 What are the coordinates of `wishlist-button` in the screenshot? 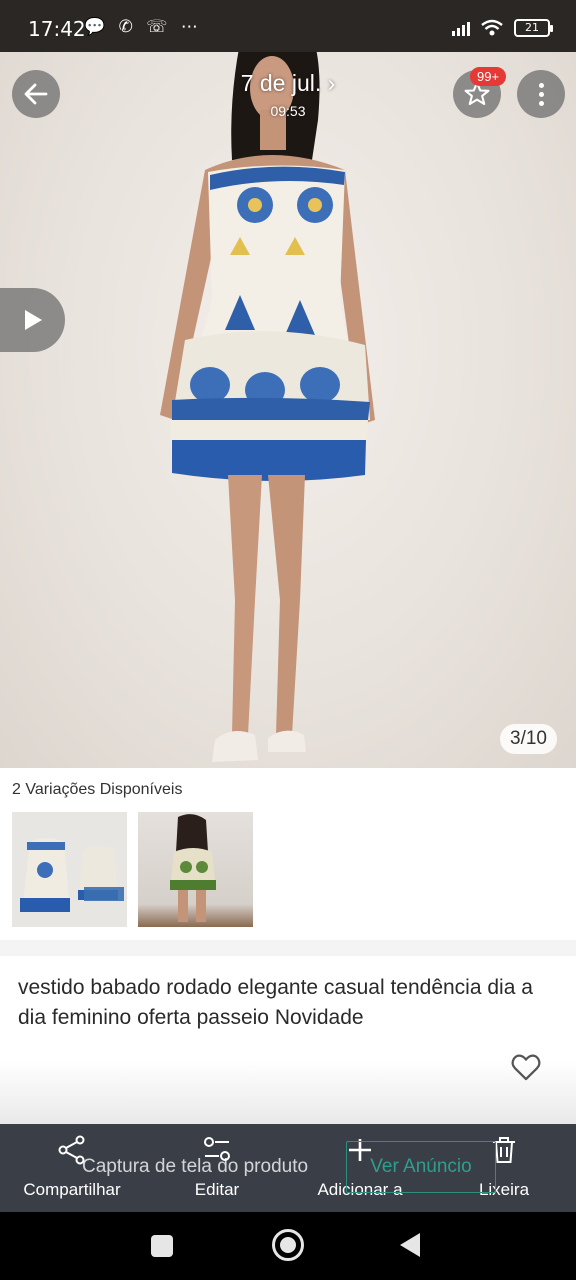 It's located at (526, 1067).